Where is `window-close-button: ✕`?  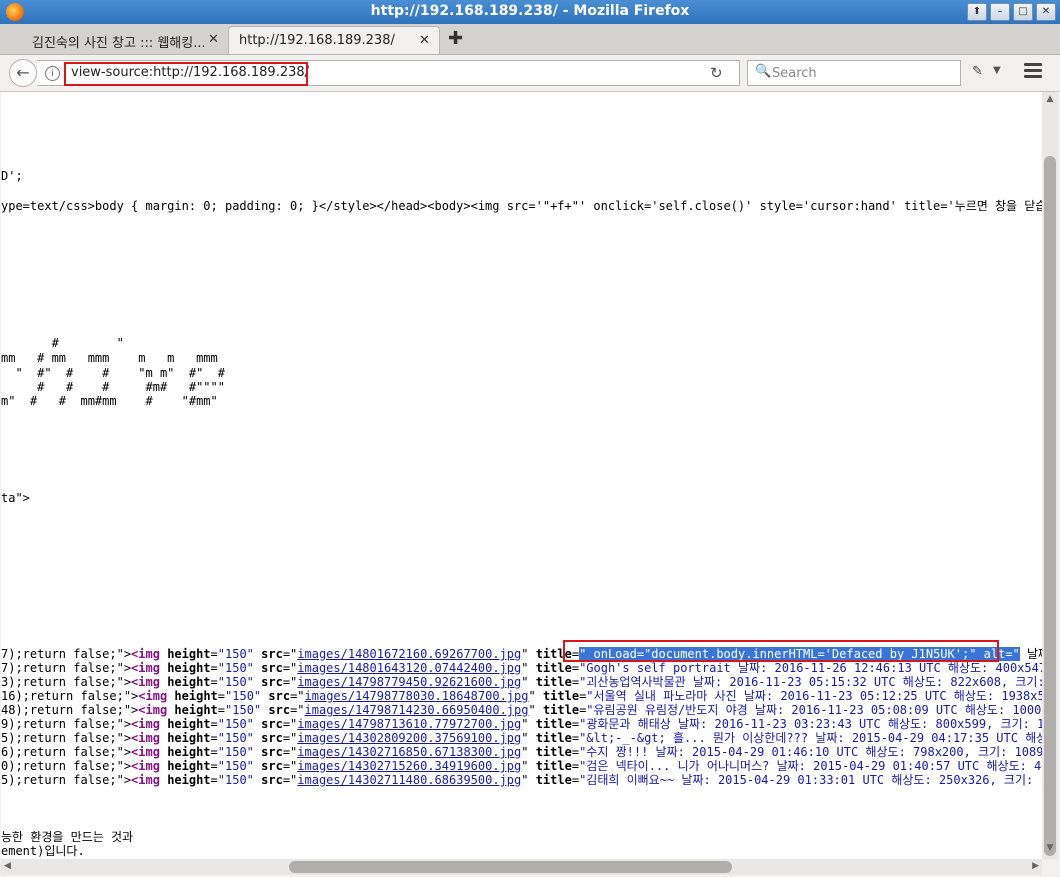
window-close-button: ✕ is located at coordinates (1046, 12).